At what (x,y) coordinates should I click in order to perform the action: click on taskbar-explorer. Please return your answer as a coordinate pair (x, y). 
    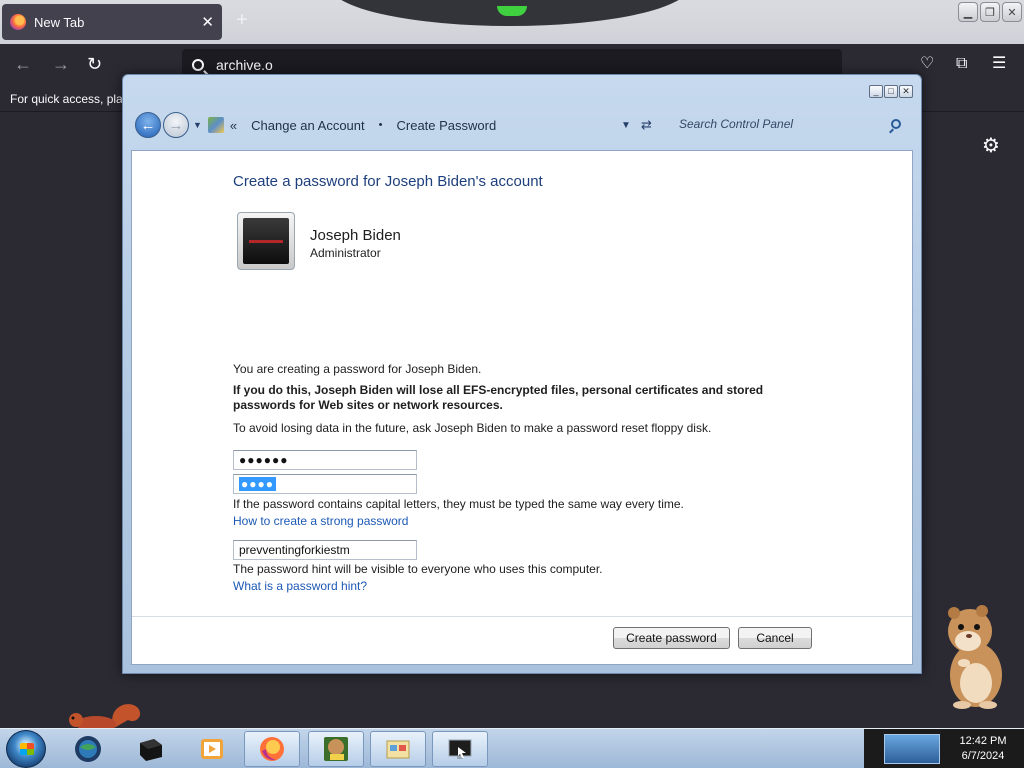
    Looking at the image, I should click on (398, 749).